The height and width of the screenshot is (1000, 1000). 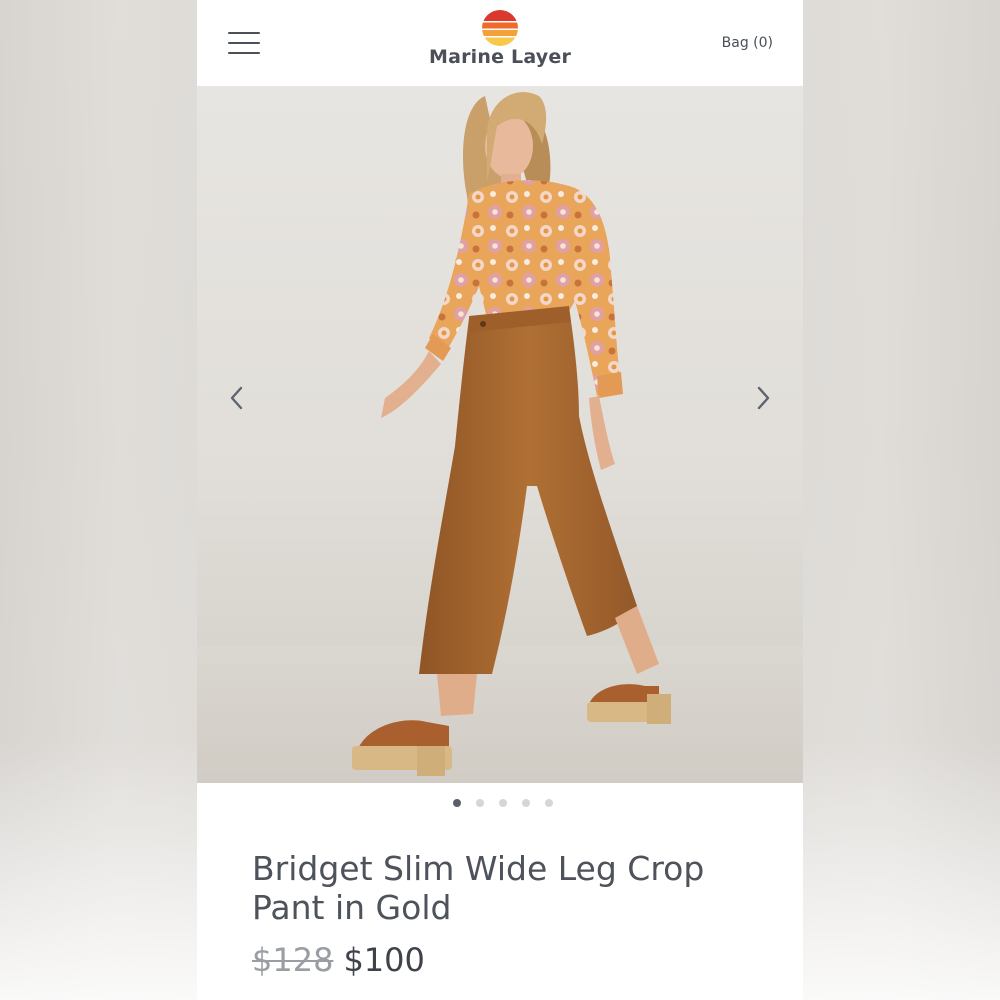 I want to click on site-header: Marine Layer Bag (0), so click(x=500, y=43).